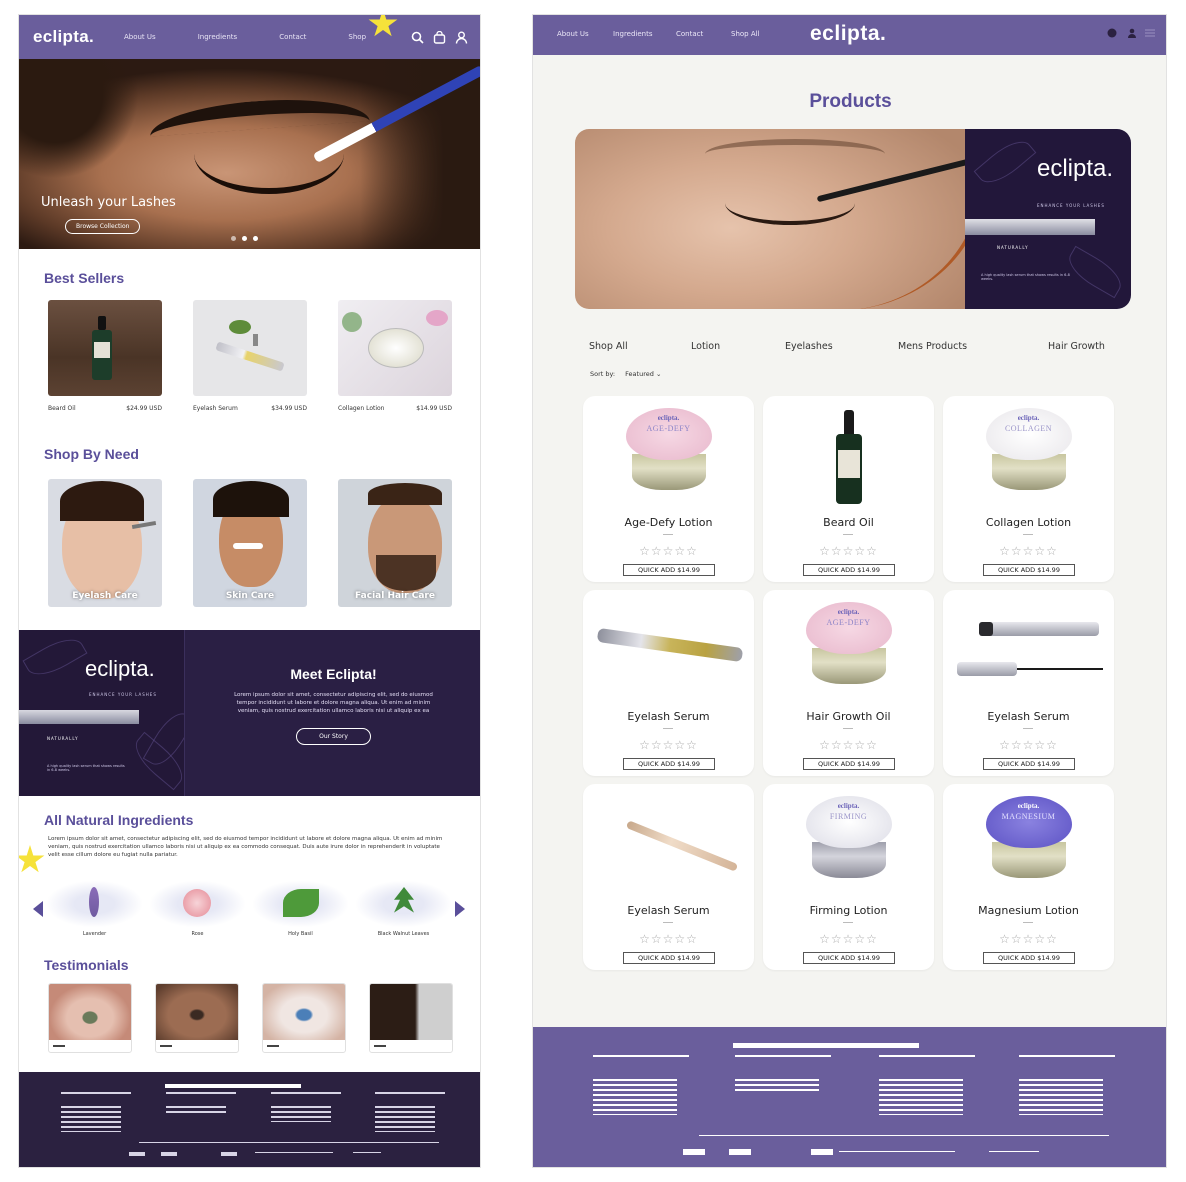  What do you see at coordinates (603, 374) in the screenshot?
I see `sort-label: Sort by:` at bounding box center [603, 374].